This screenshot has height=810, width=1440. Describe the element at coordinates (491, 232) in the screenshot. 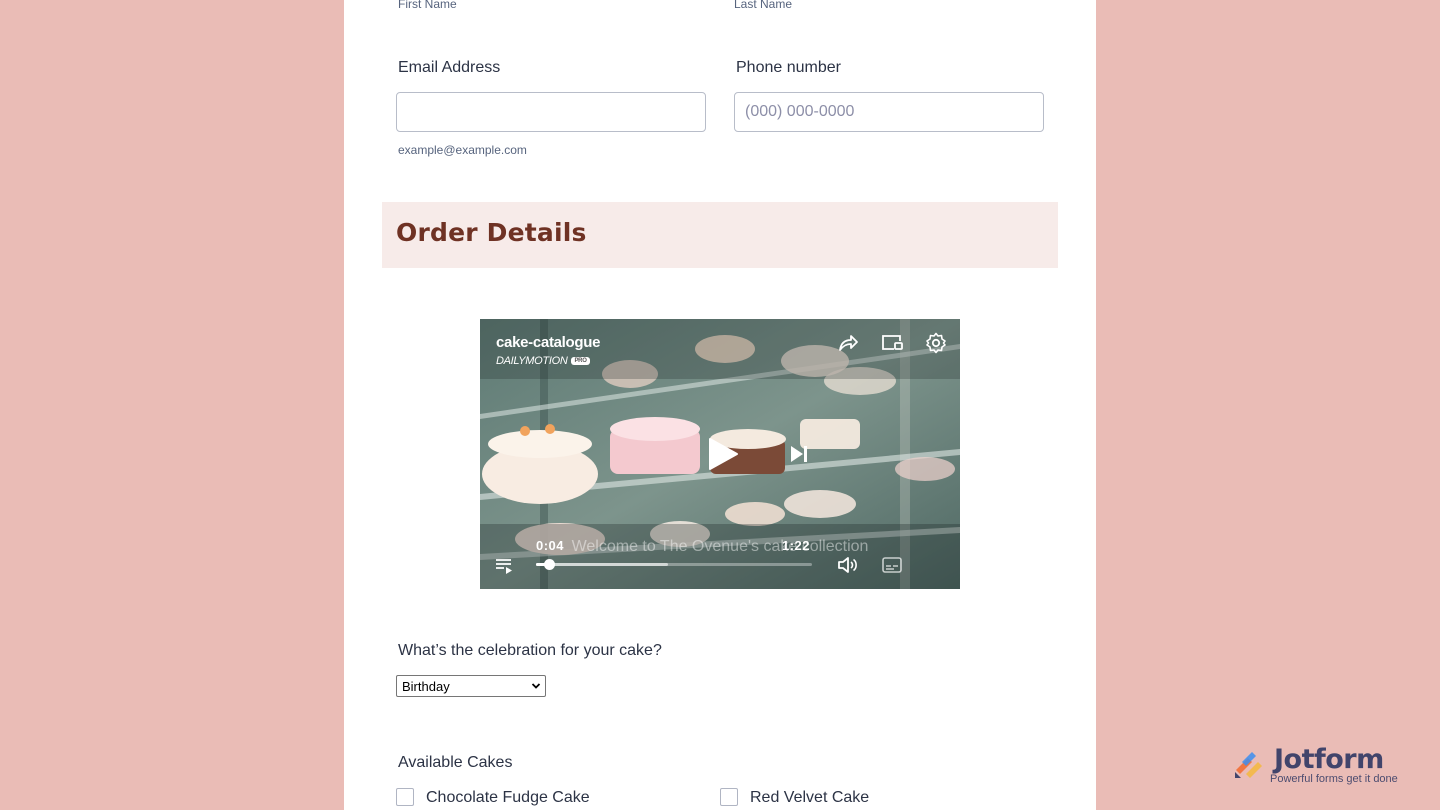

I see `section-title: Order Details` at that location.